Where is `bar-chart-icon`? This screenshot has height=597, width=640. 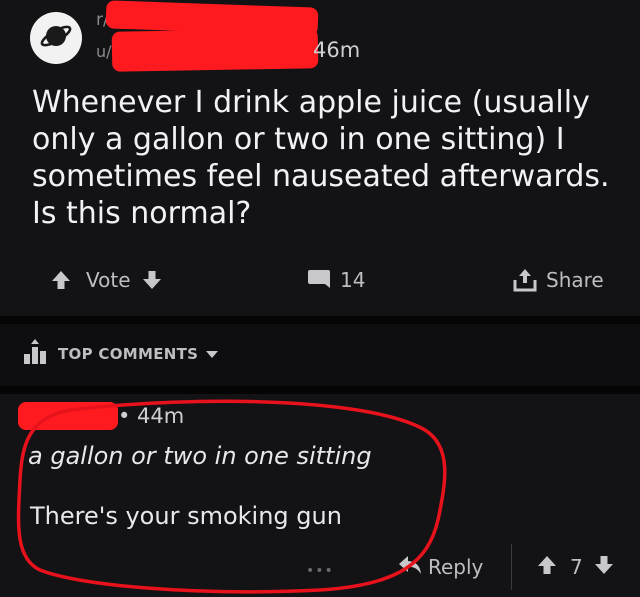 bar-chart-icon is located at coordinates (35, 354).